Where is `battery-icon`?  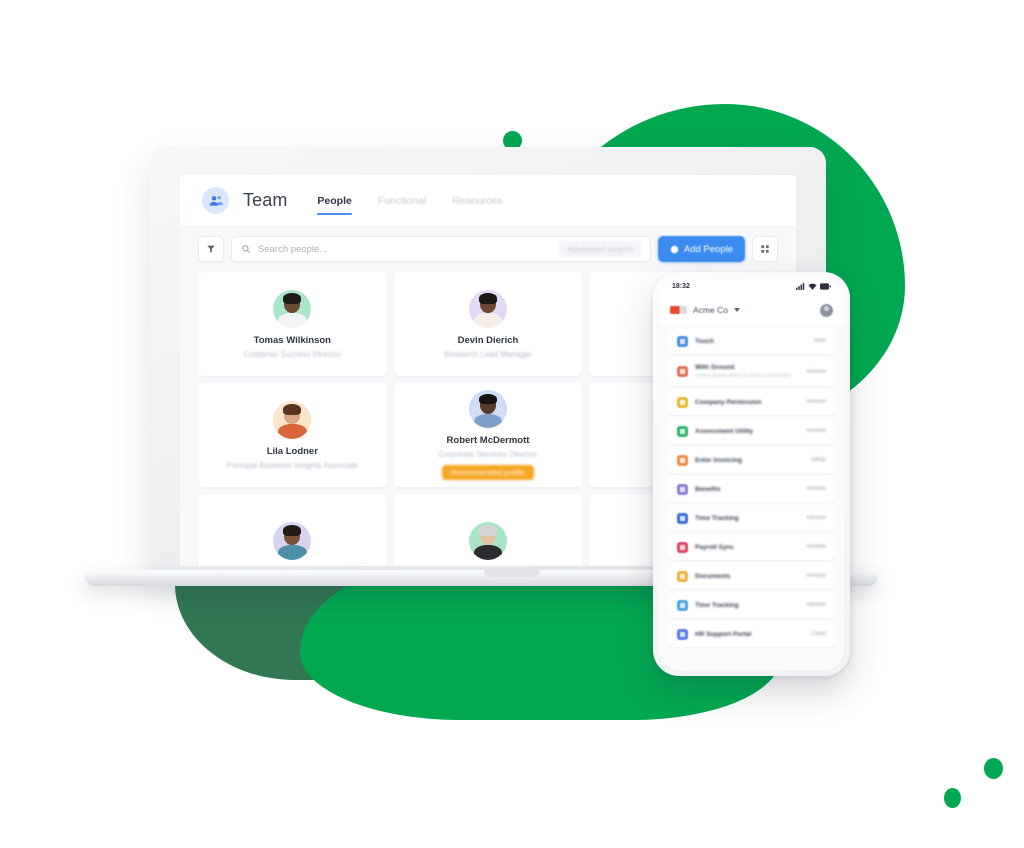 battery-icon is located at coordinates (825, 286).